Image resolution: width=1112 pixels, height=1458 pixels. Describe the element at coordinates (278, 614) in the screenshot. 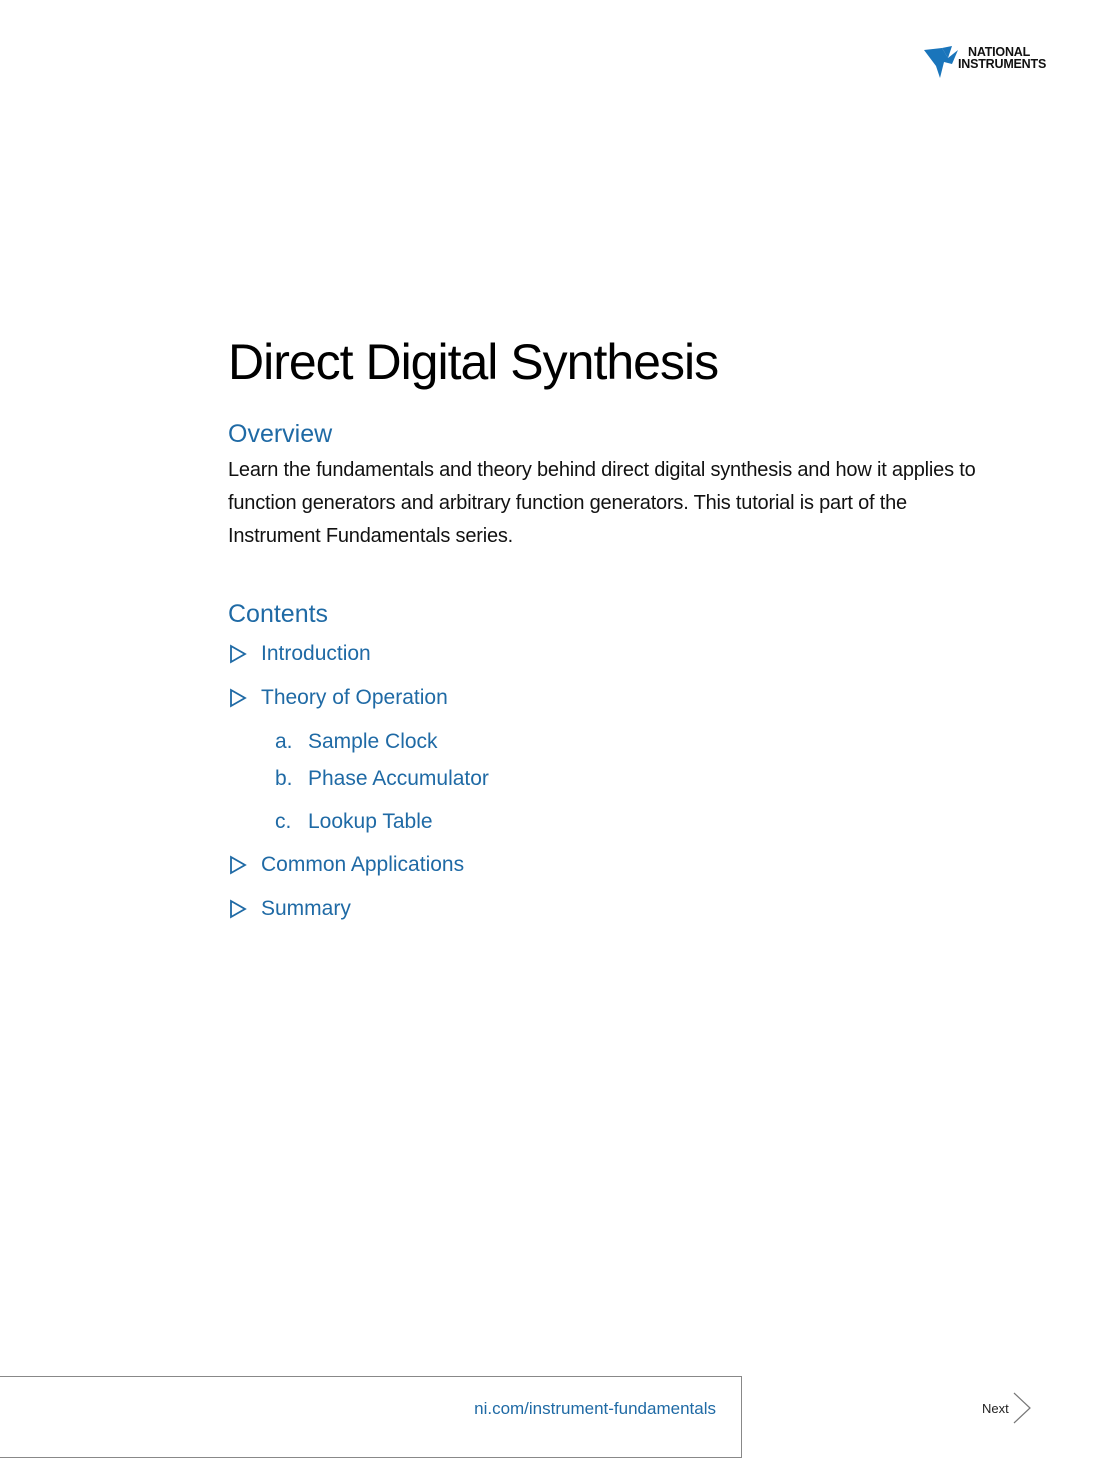

I see `contents-heading: Contents` at that location.